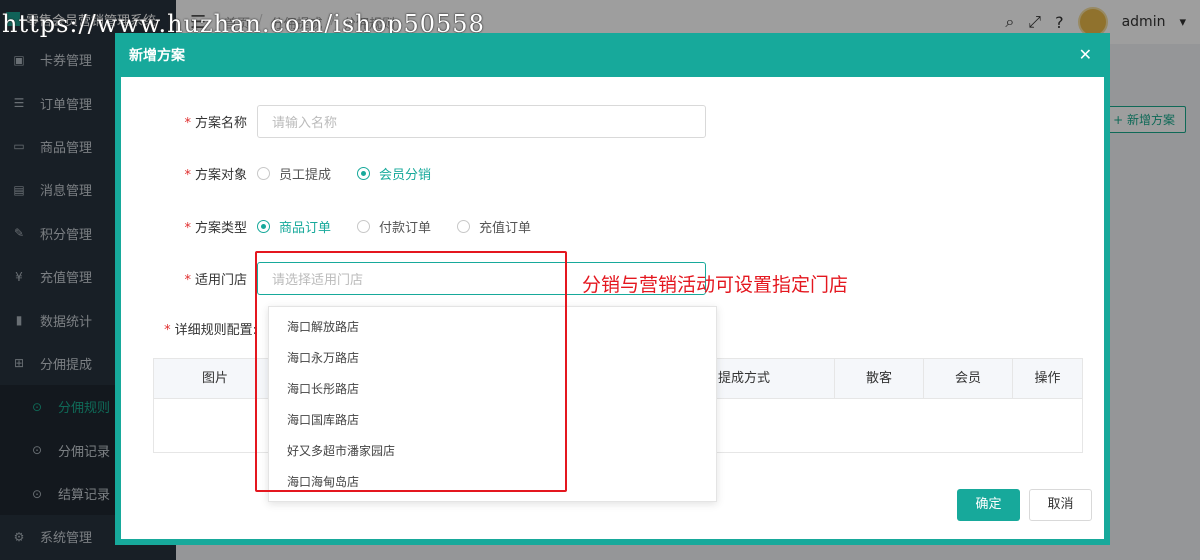 Image resolution: width=1200 pixels, height=560 pixels. What do you see at coordinates (494, 226) in the screenshot?
I see `radio-recharge-order: 充值订单` at bounding box center [494, 226].